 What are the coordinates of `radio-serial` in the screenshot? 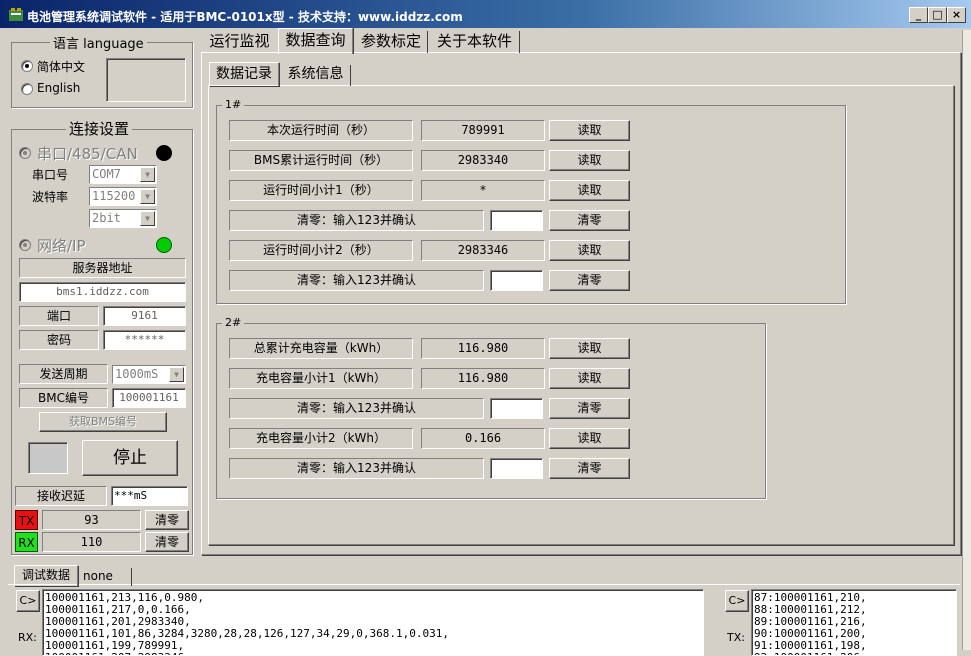 It's located at (25, 153).